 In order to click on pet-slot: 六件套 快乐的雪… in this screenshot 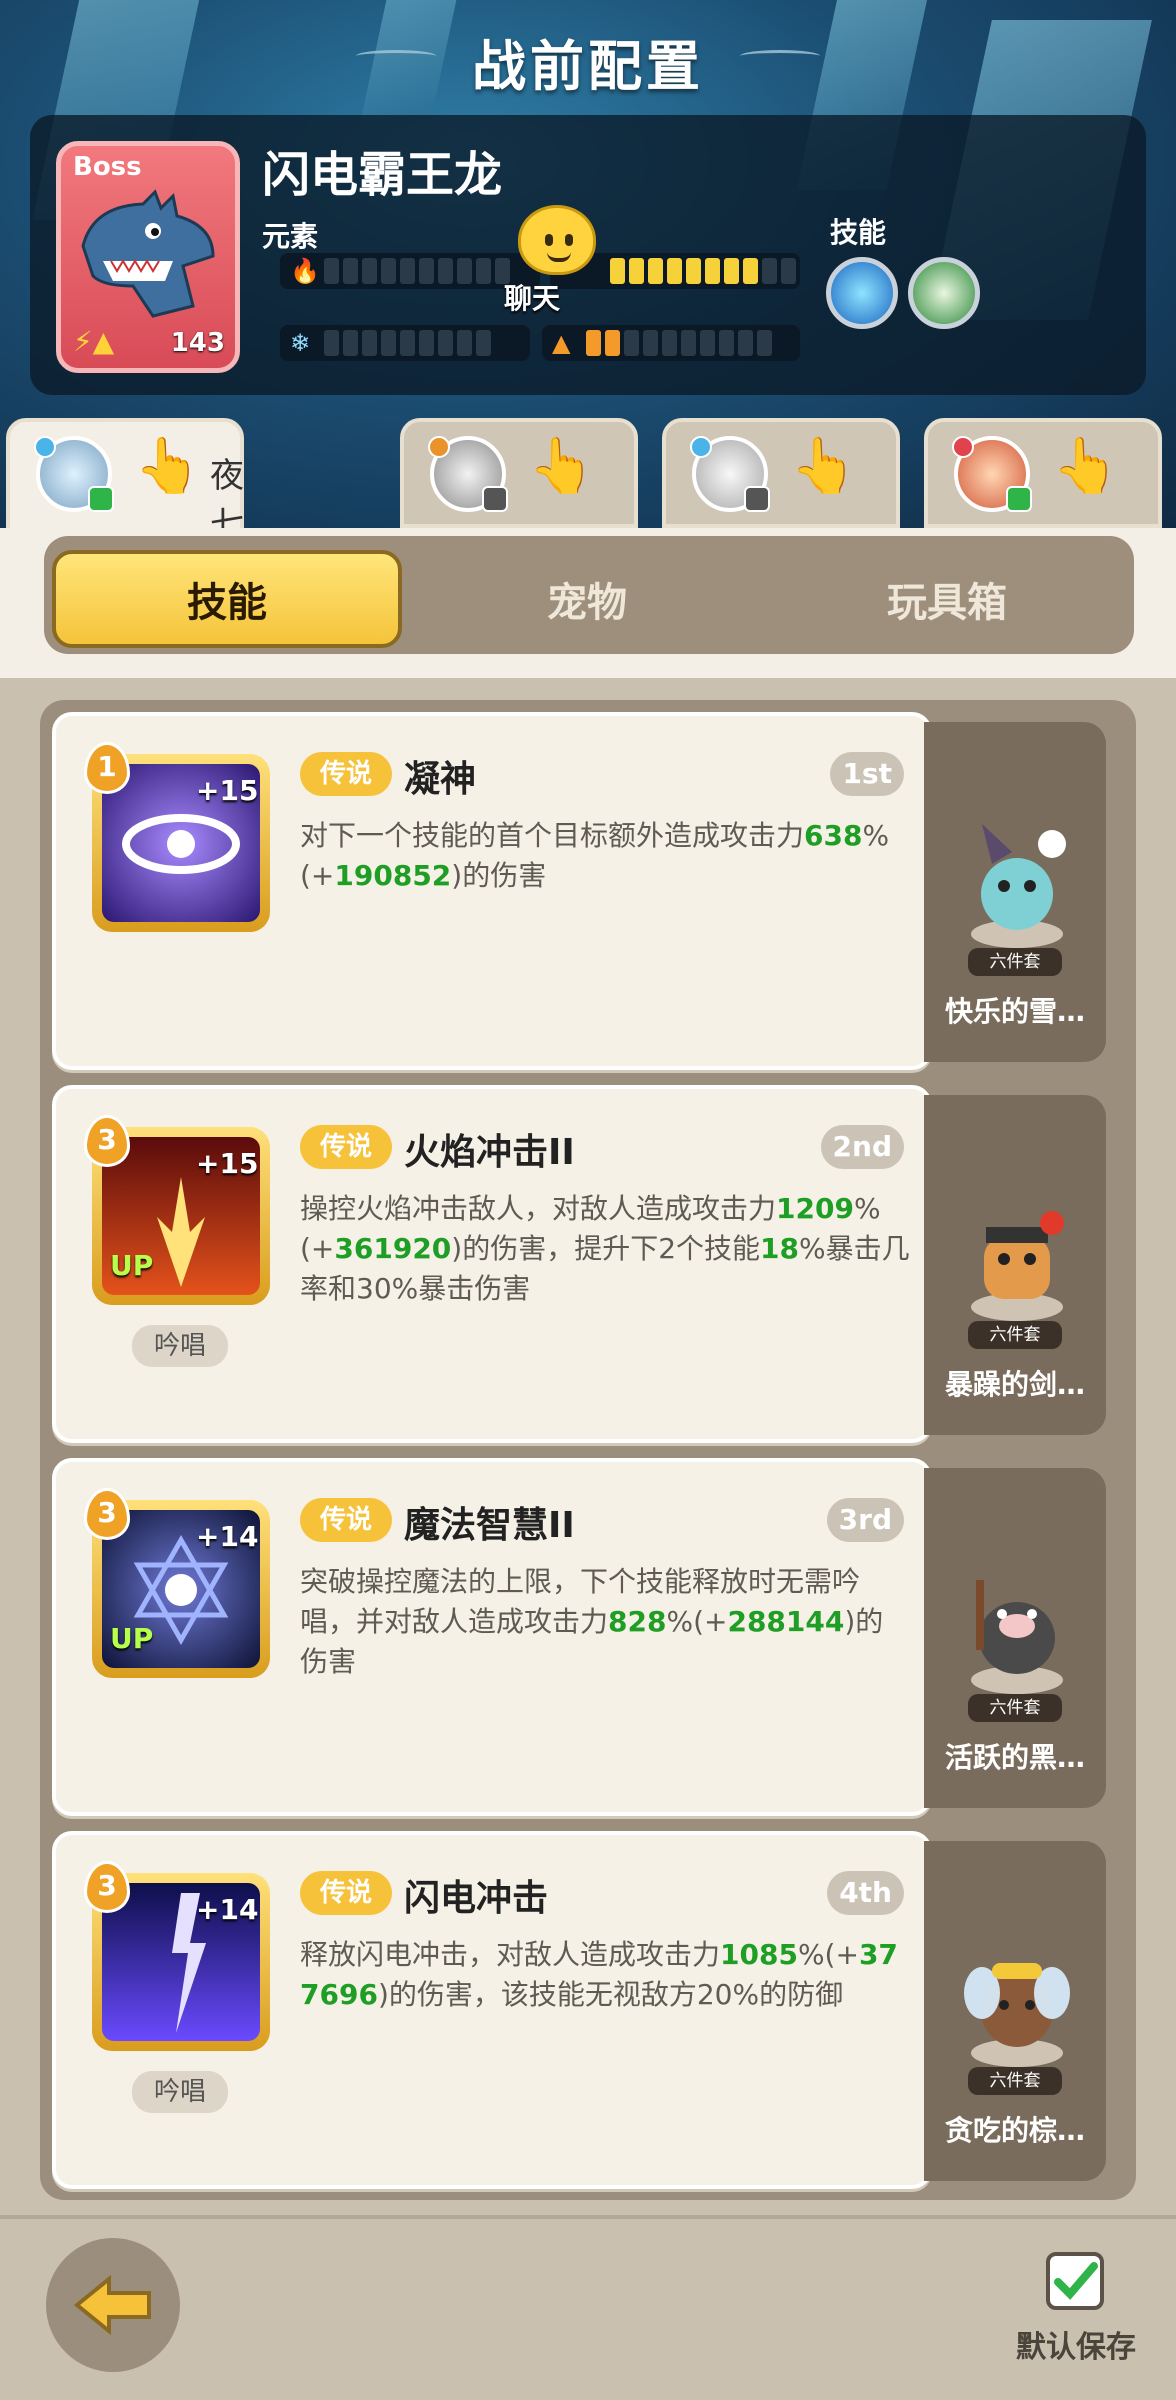, I will do `click(1015, 892)`.